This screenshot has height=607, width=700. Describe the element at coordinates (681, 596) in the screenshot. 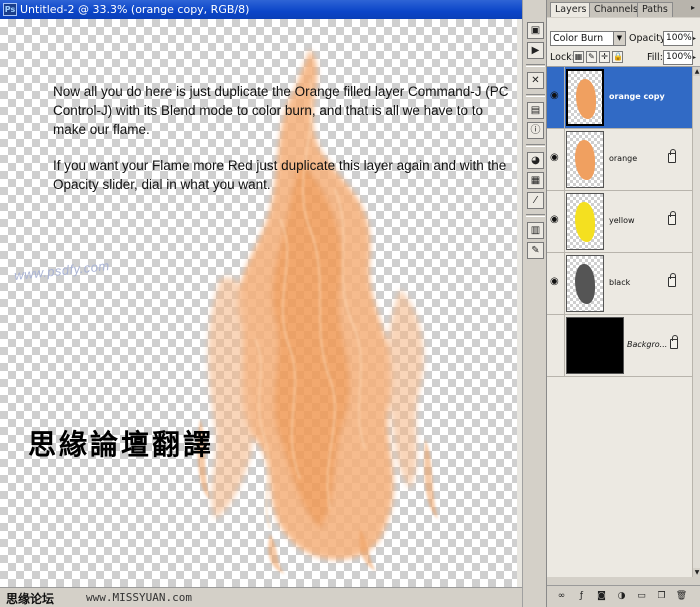

I see `trash-icon: 🗑` at that location.